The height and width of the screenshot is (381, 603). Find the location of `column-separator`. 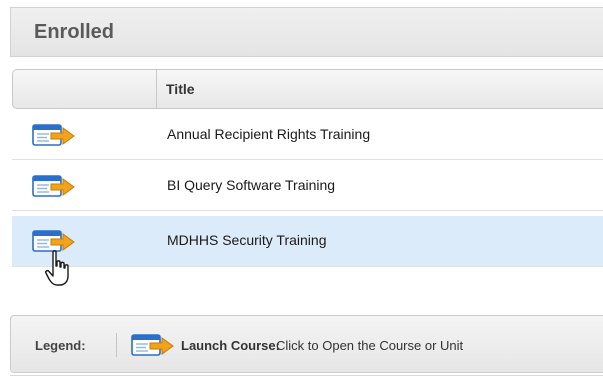

column-separator is located at coordinates (156, 89).